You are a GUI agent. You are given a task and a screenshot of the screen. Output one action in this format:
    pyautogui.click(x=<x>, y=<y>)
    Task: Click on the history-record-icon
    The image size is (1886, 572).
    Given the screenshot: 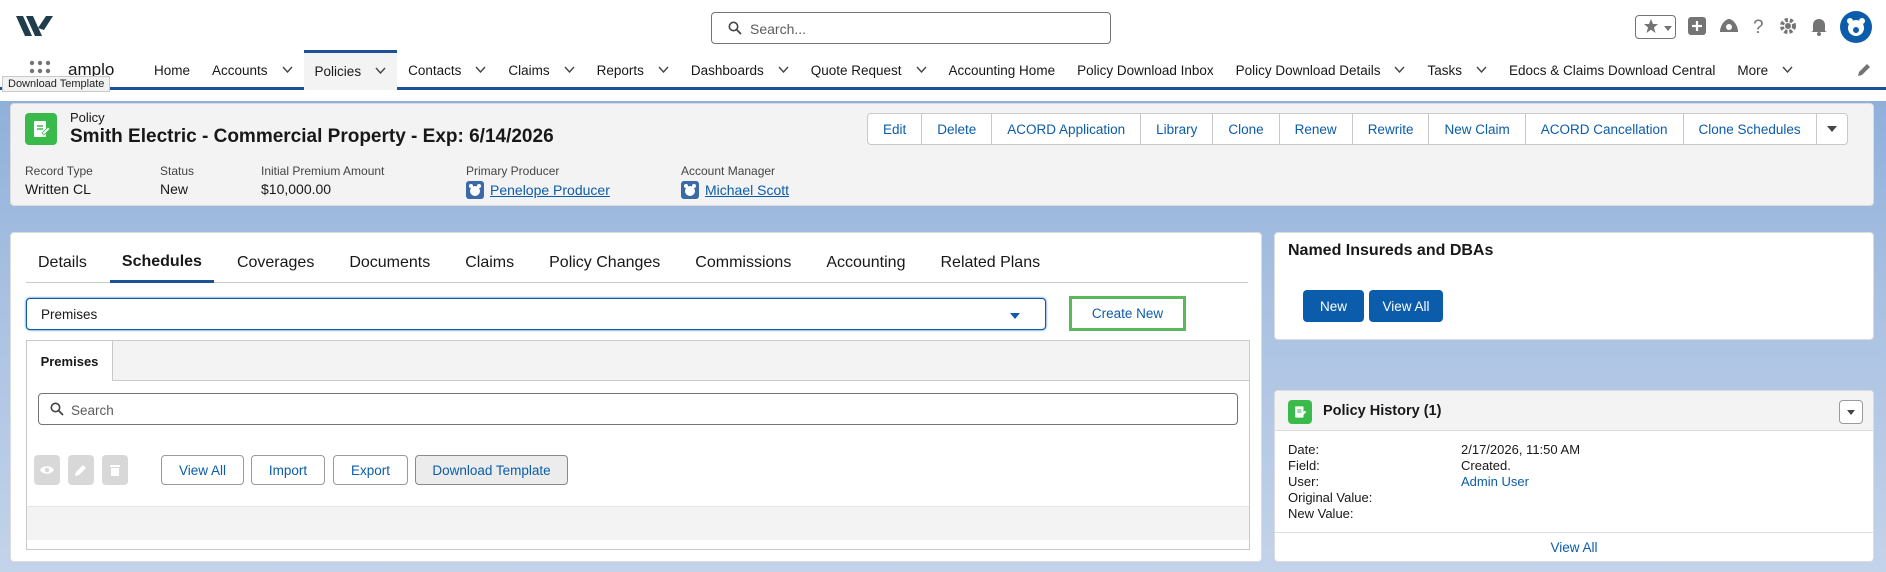 What is the action you would take?
    pyautogui.click(x=1300, y=412)
    